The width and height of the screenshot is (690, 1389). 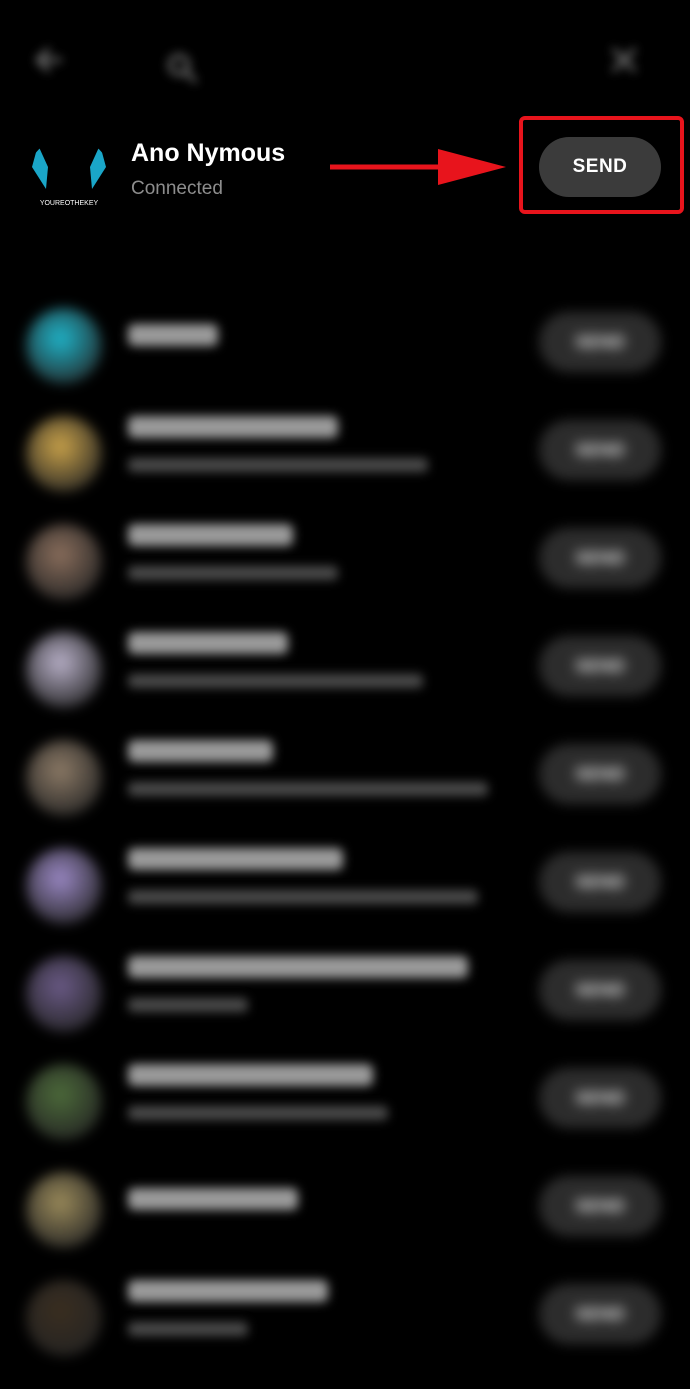 I want to click on contact-name: Ano Nymous, so click(x=208, y=153).